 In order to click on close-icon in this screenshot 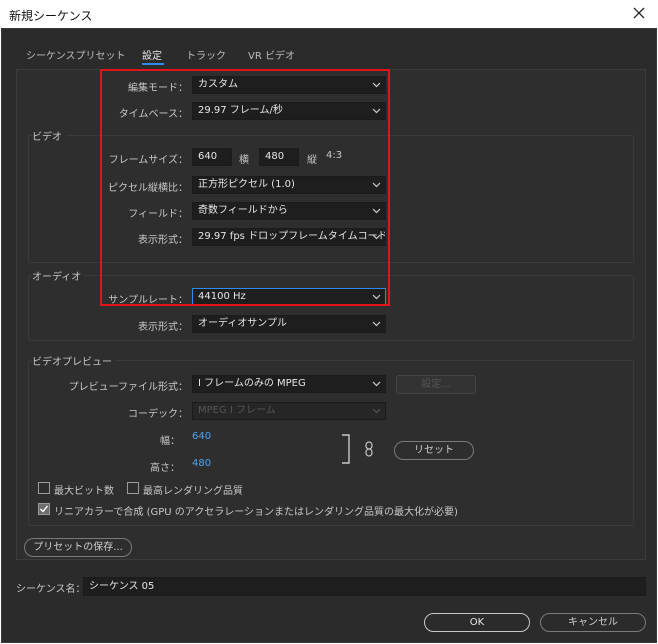, I will do `click(639, 13)`.